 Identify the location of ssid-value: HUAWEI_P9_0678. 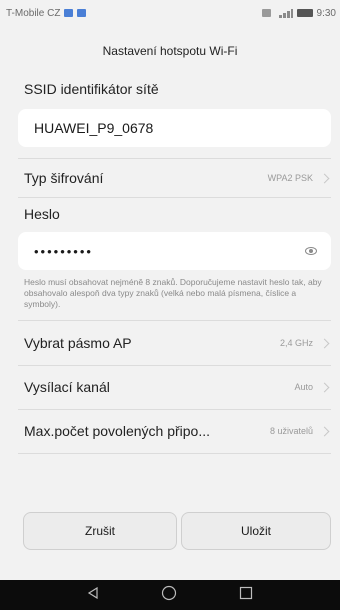
(94, 128).